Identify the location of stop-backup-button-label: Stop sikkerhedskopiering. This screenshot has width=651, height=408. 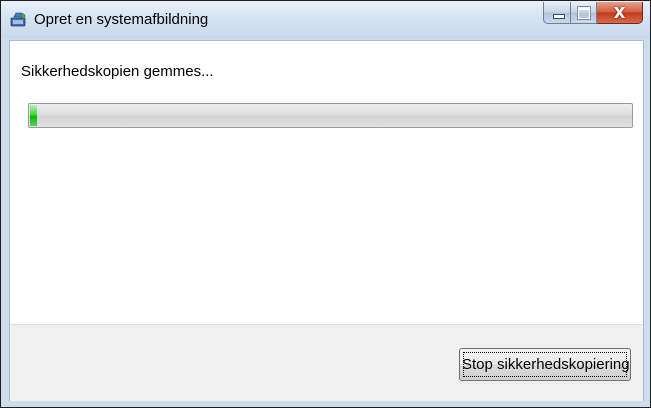
(546, 364).